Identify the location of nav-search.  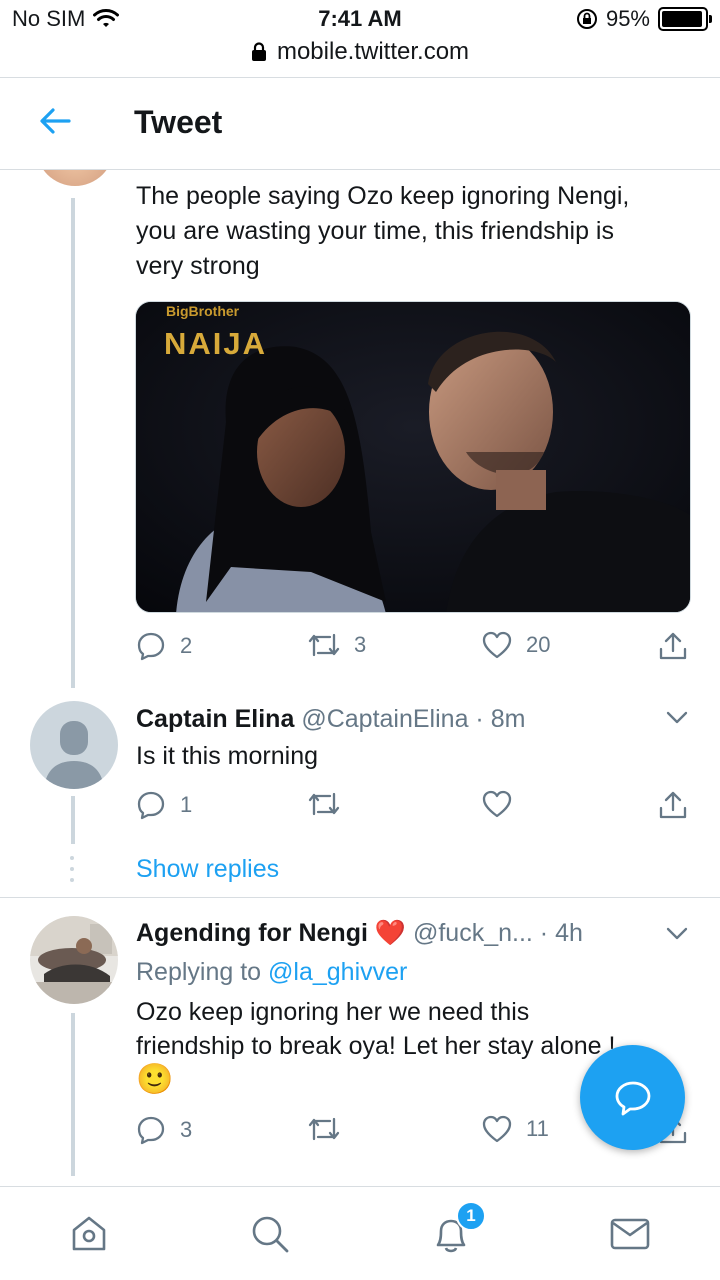
(270, 1236).